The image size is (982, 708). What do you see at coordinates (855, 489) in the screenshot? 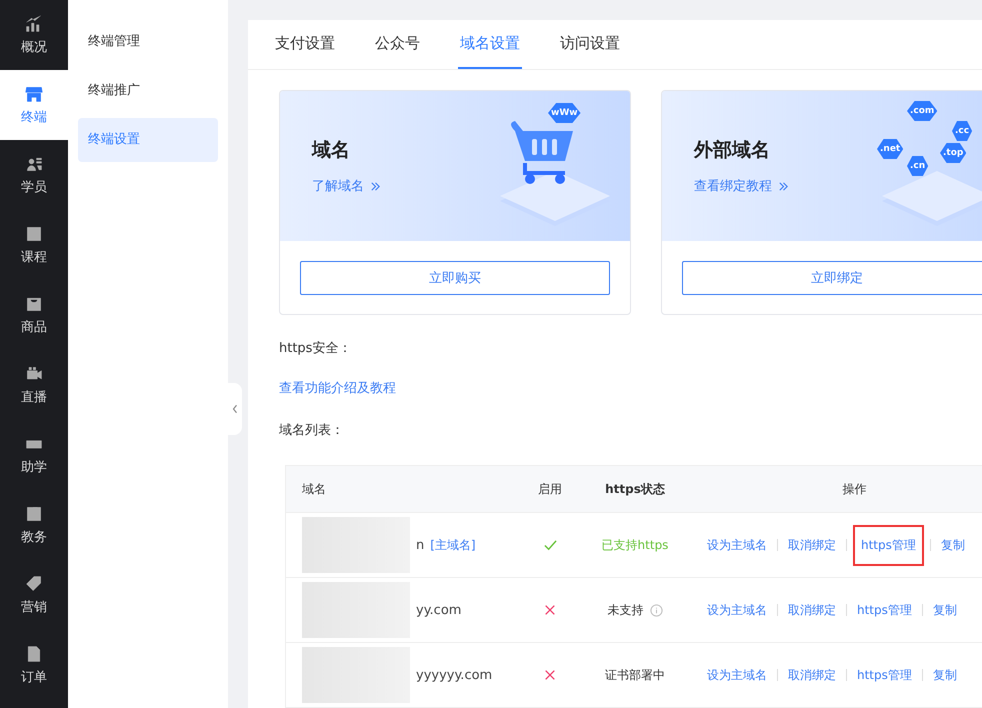
I see `column-header: 操作` at bounding box center [855, 489].